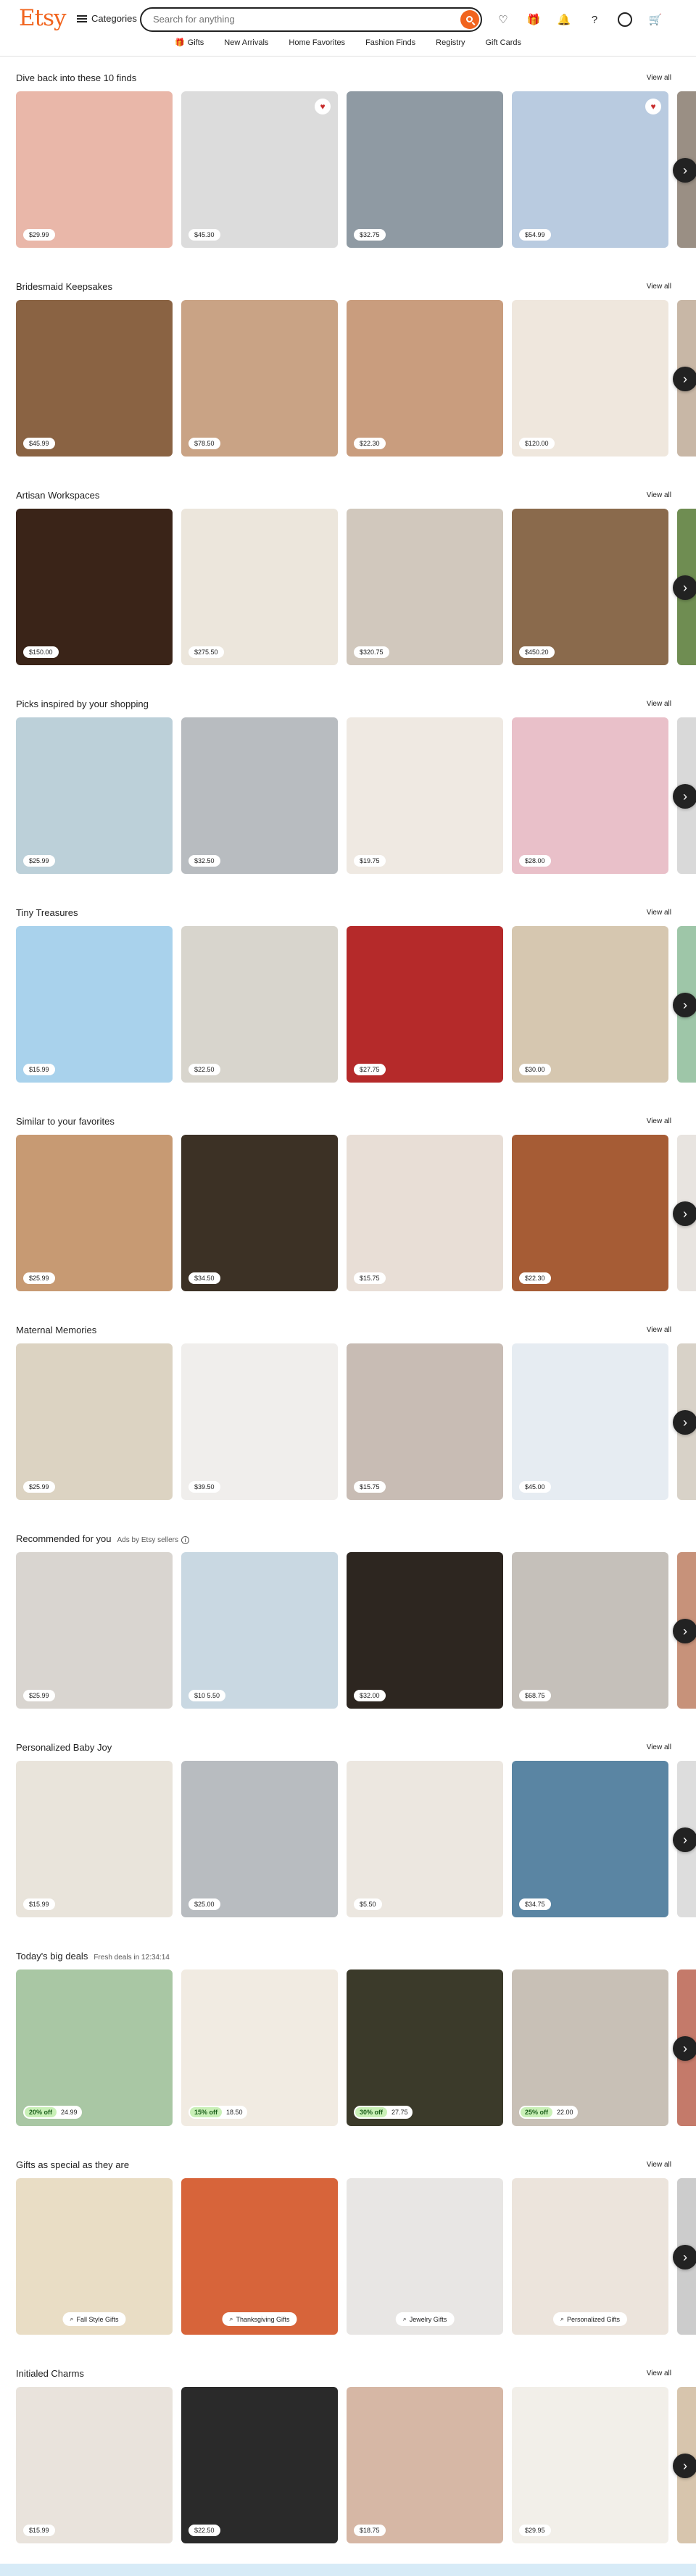  Describe the element at coordinates (655, 19) in the screenshot. I see `cart-icon: 🛒` at that location.